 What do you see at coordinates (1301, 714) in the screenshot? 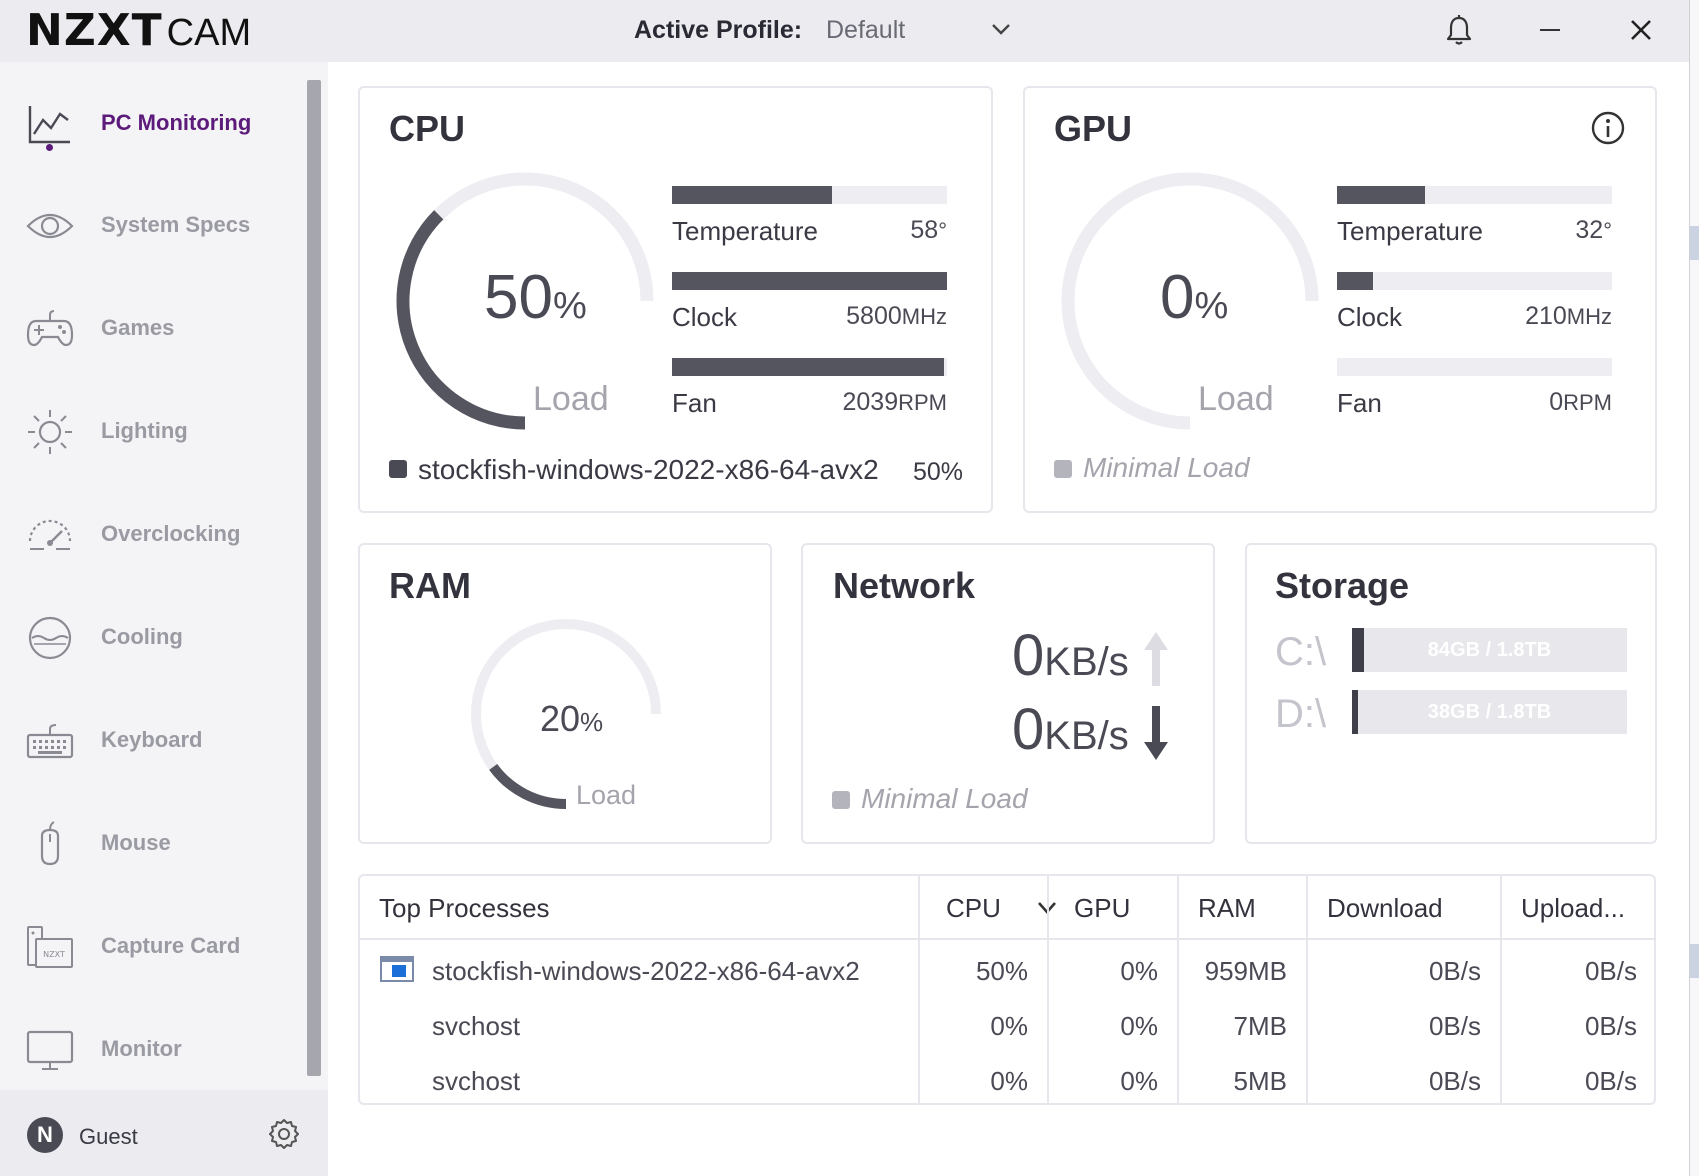
I see `drive-d-label: D:\` at bounding box center [1301, 714].